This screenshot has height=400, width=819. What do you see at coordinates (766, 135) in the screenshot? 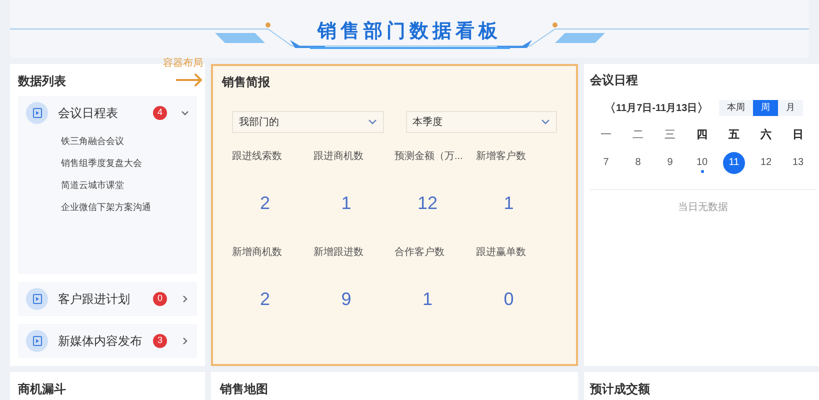
I see `weekday-label: 六` at bounding box center [766, 135].